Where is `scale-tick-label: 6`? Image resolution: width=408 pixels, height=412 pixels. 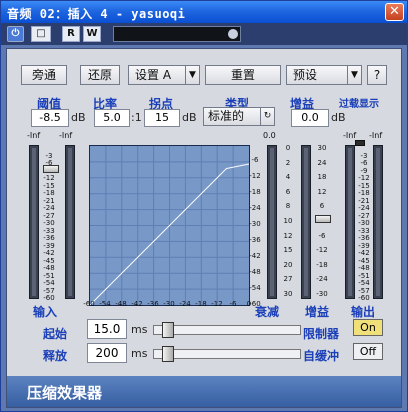 scale-tick-label: 6 is located at coordinates (322, 206).